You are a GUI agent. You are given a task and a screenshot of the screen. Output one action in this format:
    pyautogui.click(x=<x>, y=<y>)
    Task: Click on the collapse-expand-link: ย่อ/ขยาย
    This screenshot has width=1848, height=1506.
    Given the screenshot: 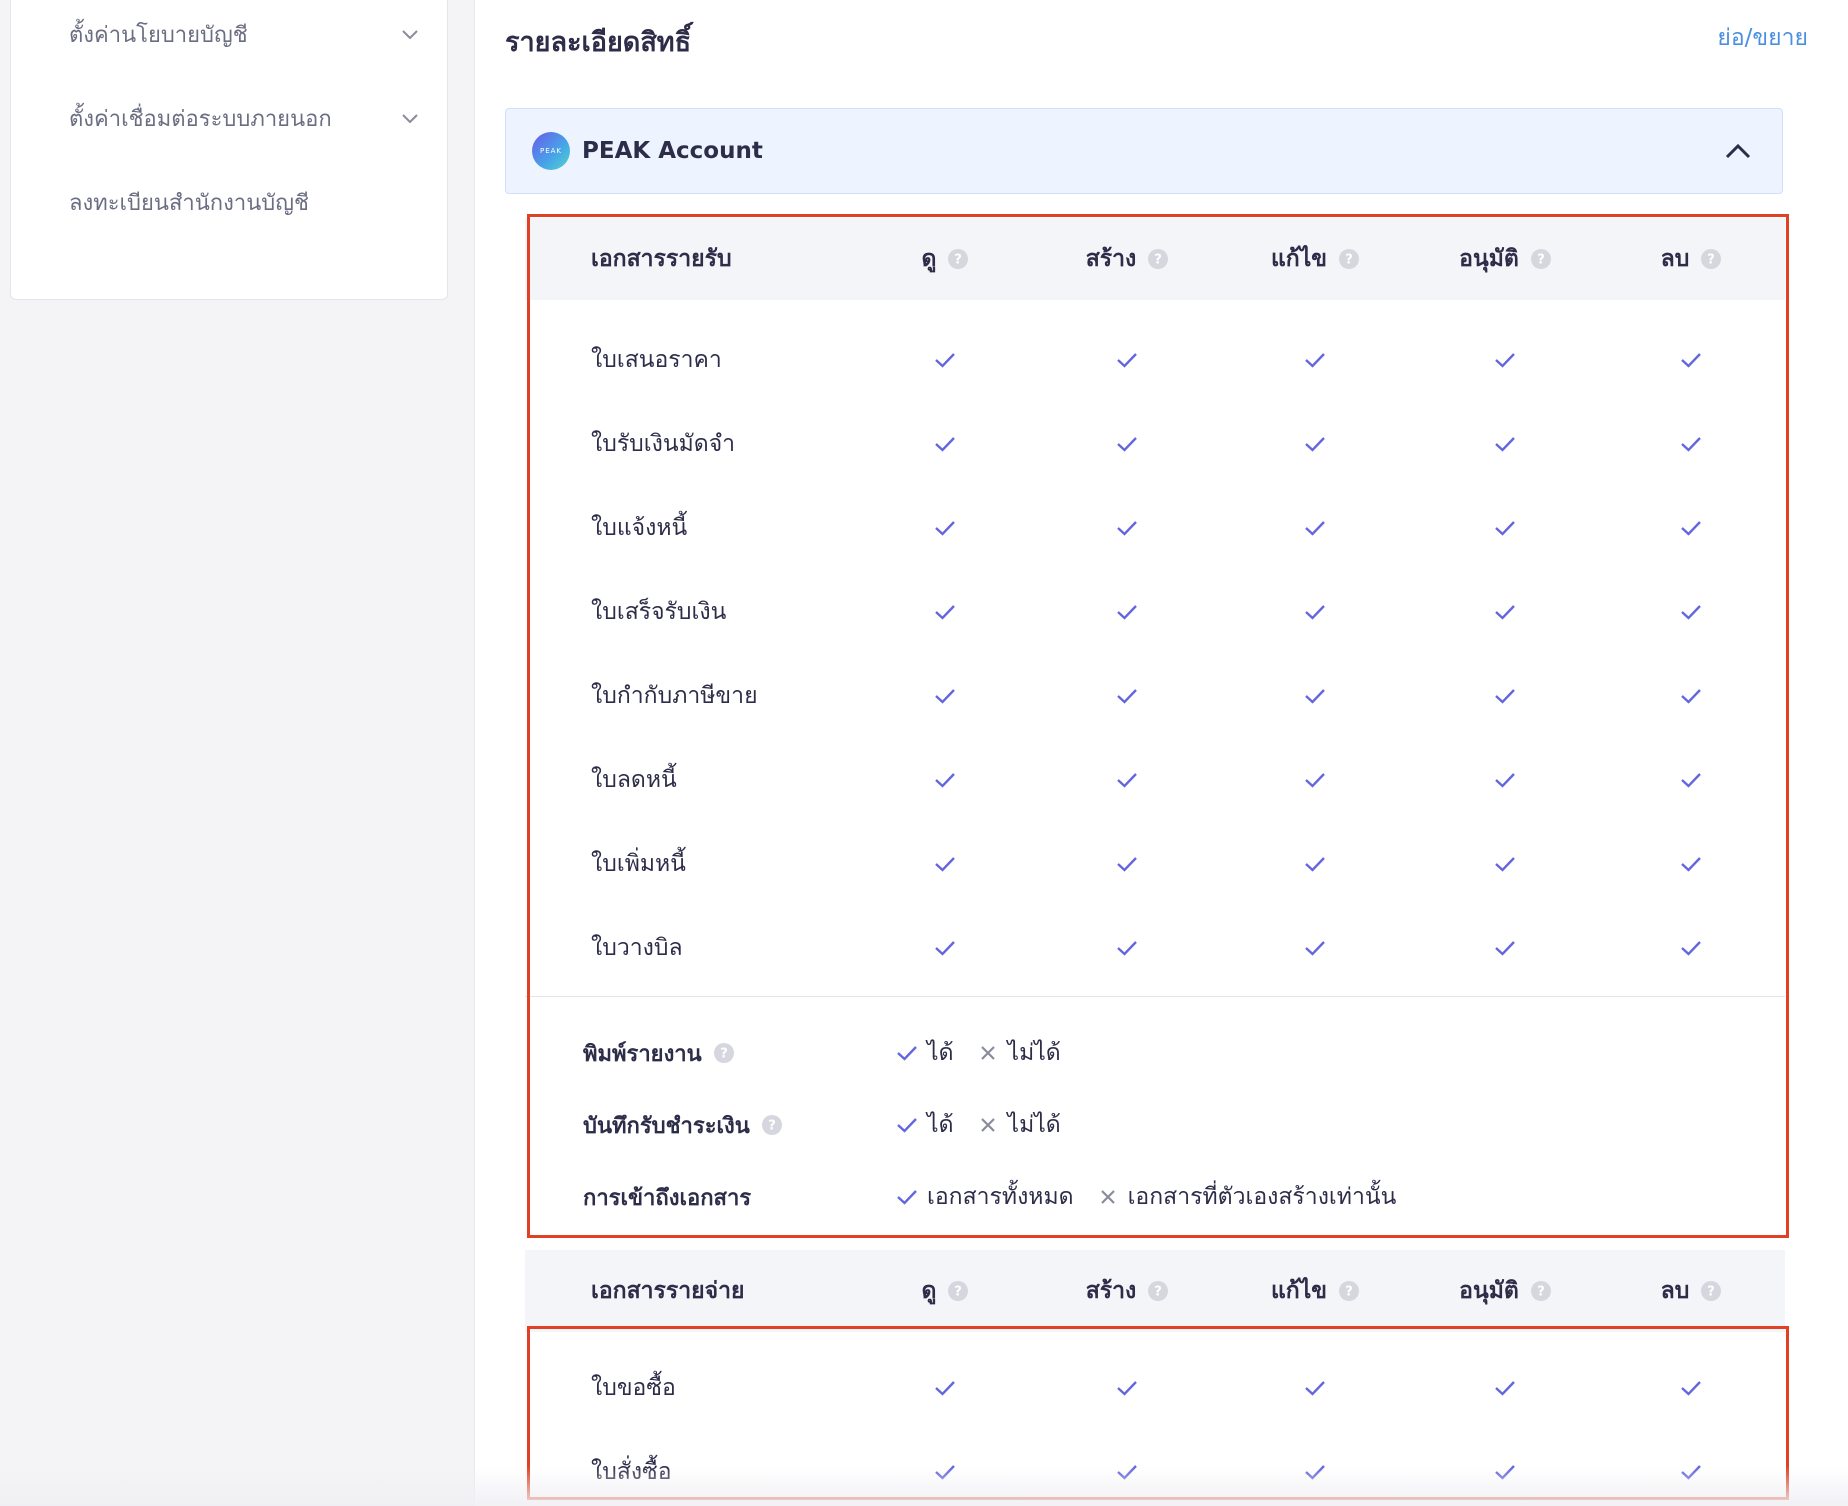 What is the action you would take?
    pyautogui.click(x=1762, y=38)
    